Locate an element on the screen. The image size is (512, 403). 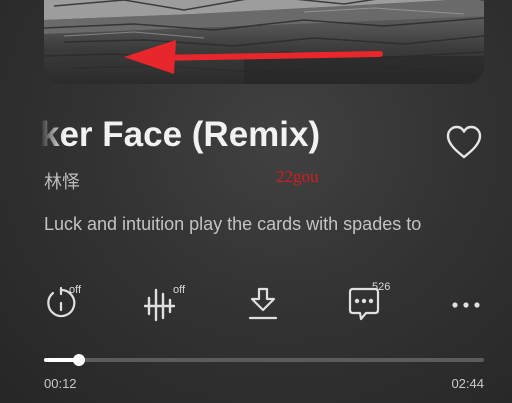
favorite-button is located at coordinates (464, 142).